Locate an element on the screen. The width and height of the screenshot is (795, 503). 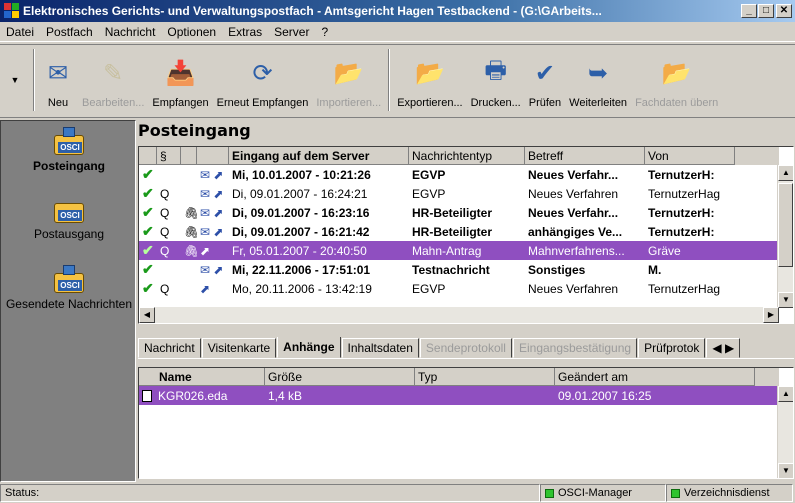
subject-col-header: Betreff is located at coordinates (585, 156).